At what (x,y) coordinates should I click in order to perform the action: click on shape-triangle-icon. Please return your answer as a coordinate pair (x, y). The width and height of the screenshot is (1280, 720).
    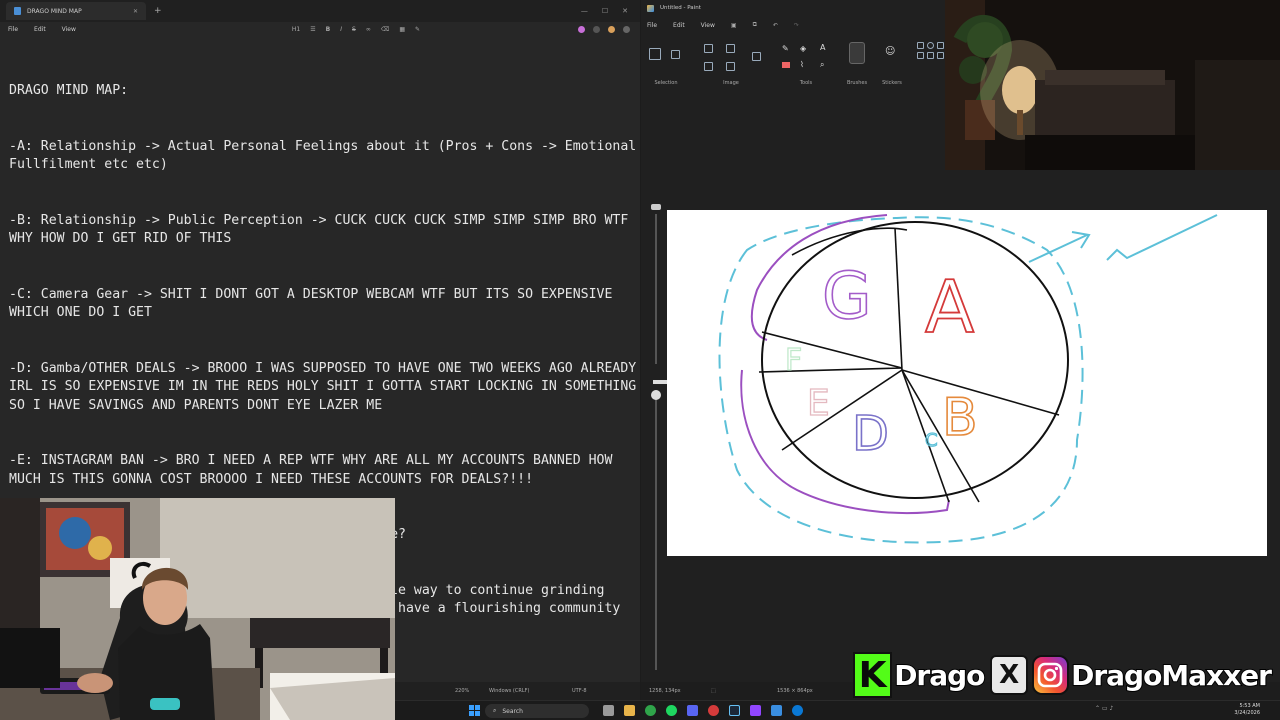
    Looking at the image, I should click on (920, 55).